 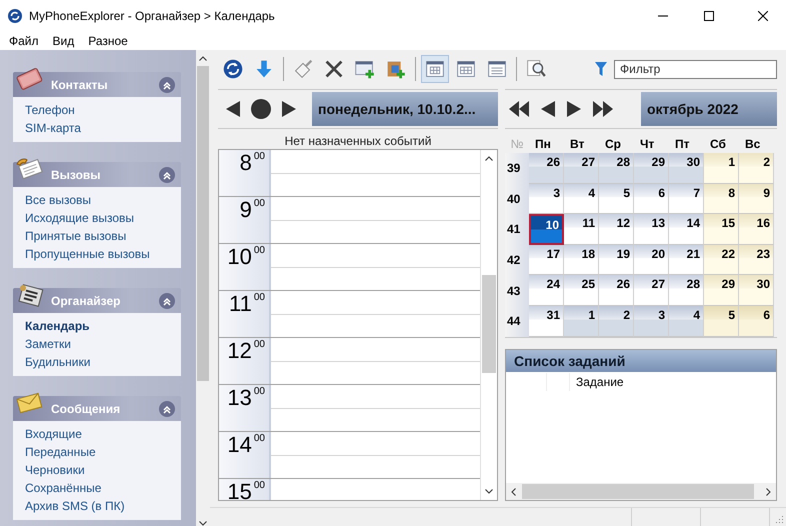 What do you see at coordinates (261, 109) in the screenshot?
I see `today-icon` at bounding box center [261, 109].